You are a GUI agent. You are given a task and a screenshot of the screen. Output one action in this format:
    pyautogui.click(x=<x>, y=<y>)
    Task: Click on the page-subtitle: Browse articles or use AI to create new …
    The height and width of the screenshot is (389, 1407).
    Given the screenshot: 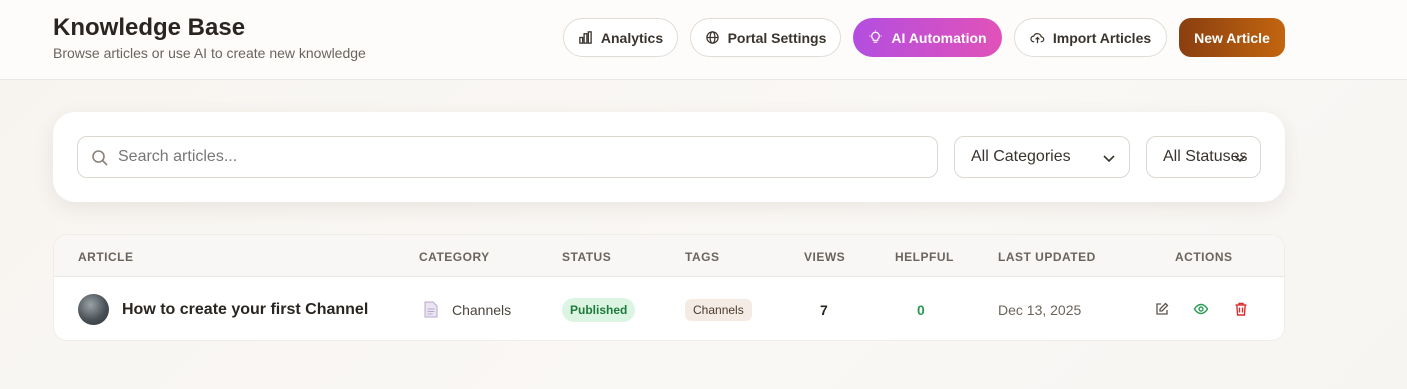 What is the action you would take?
    pyautogui.click(x=209, y=53)
    